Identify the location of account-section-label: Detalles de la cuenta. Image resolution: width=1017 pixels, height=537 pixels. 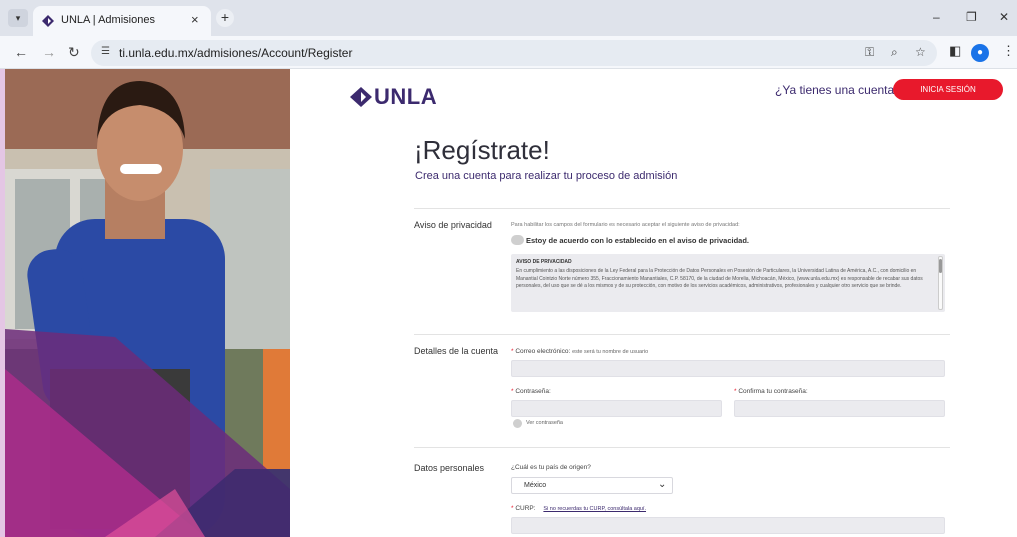
(456, 351).